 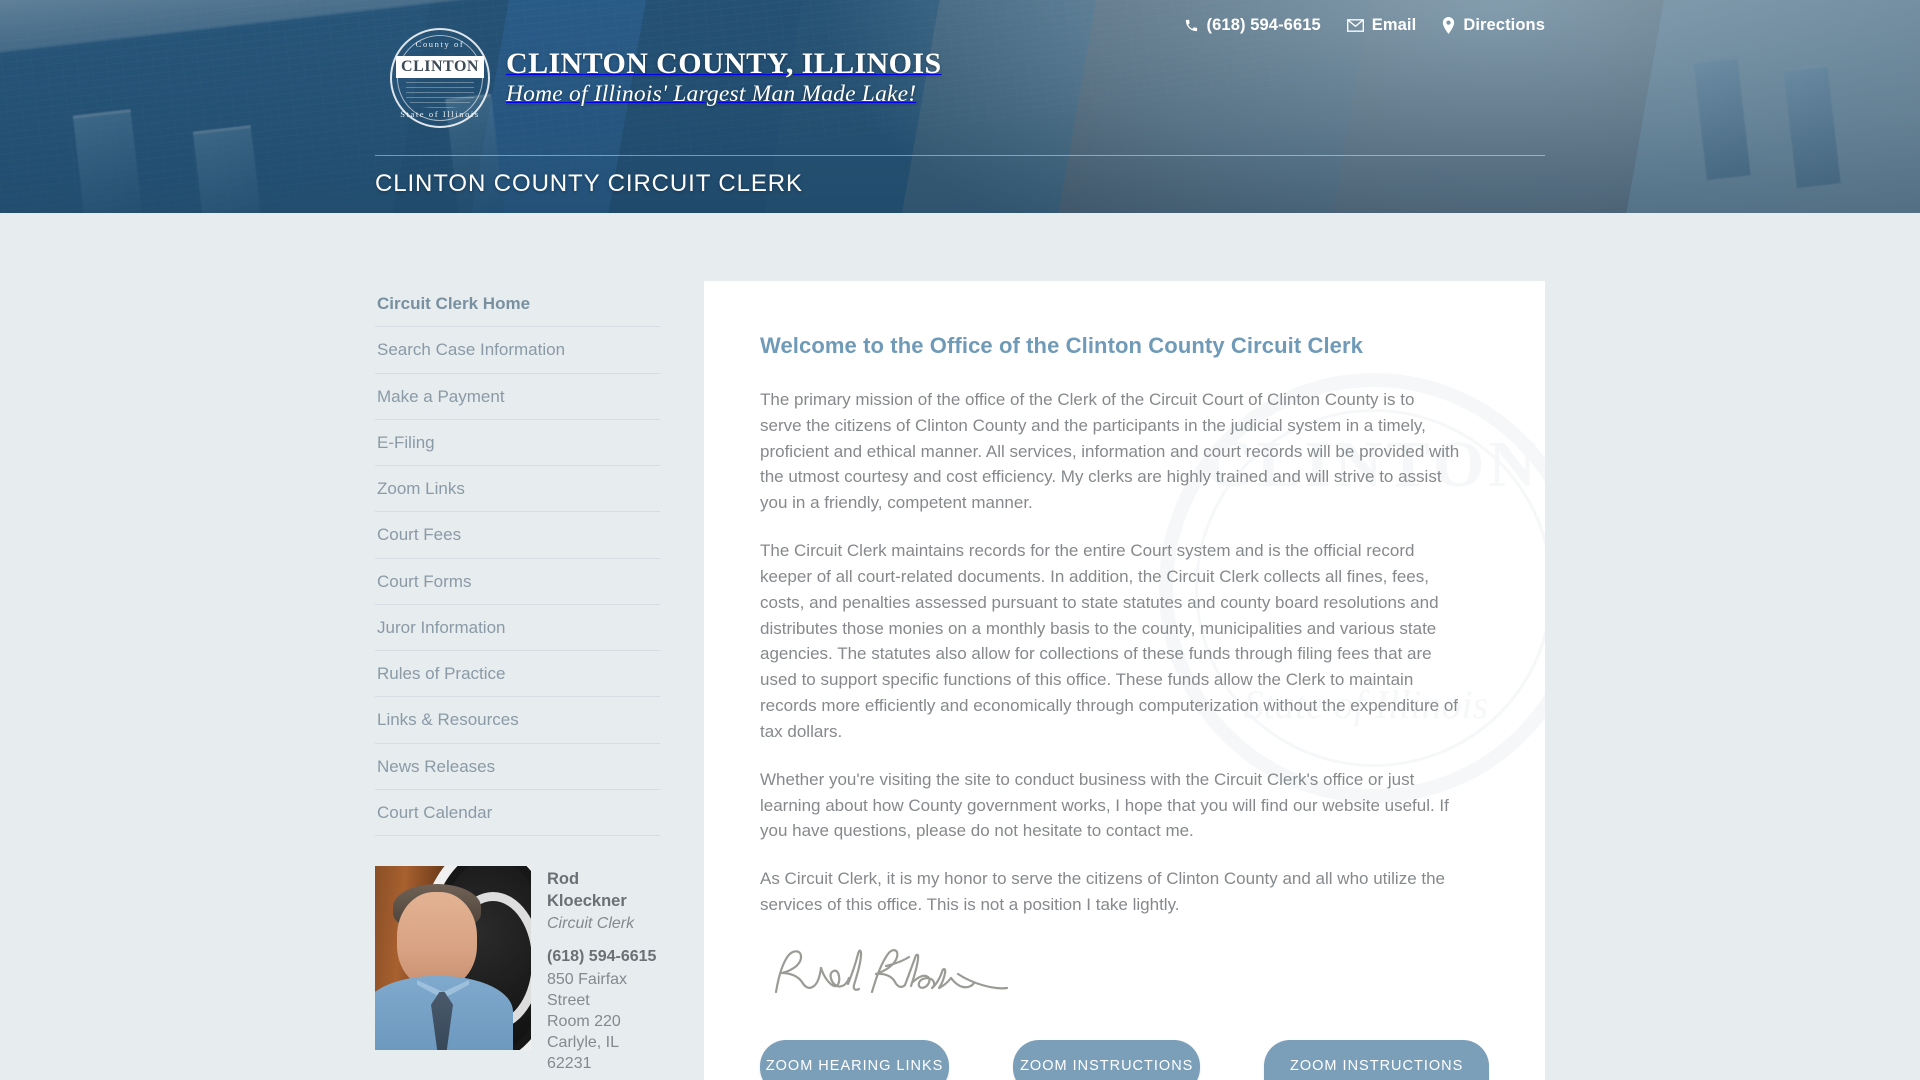 I want to click on contact-address-line-1: 850 Fairfax Street, so click(x=587, y=989).